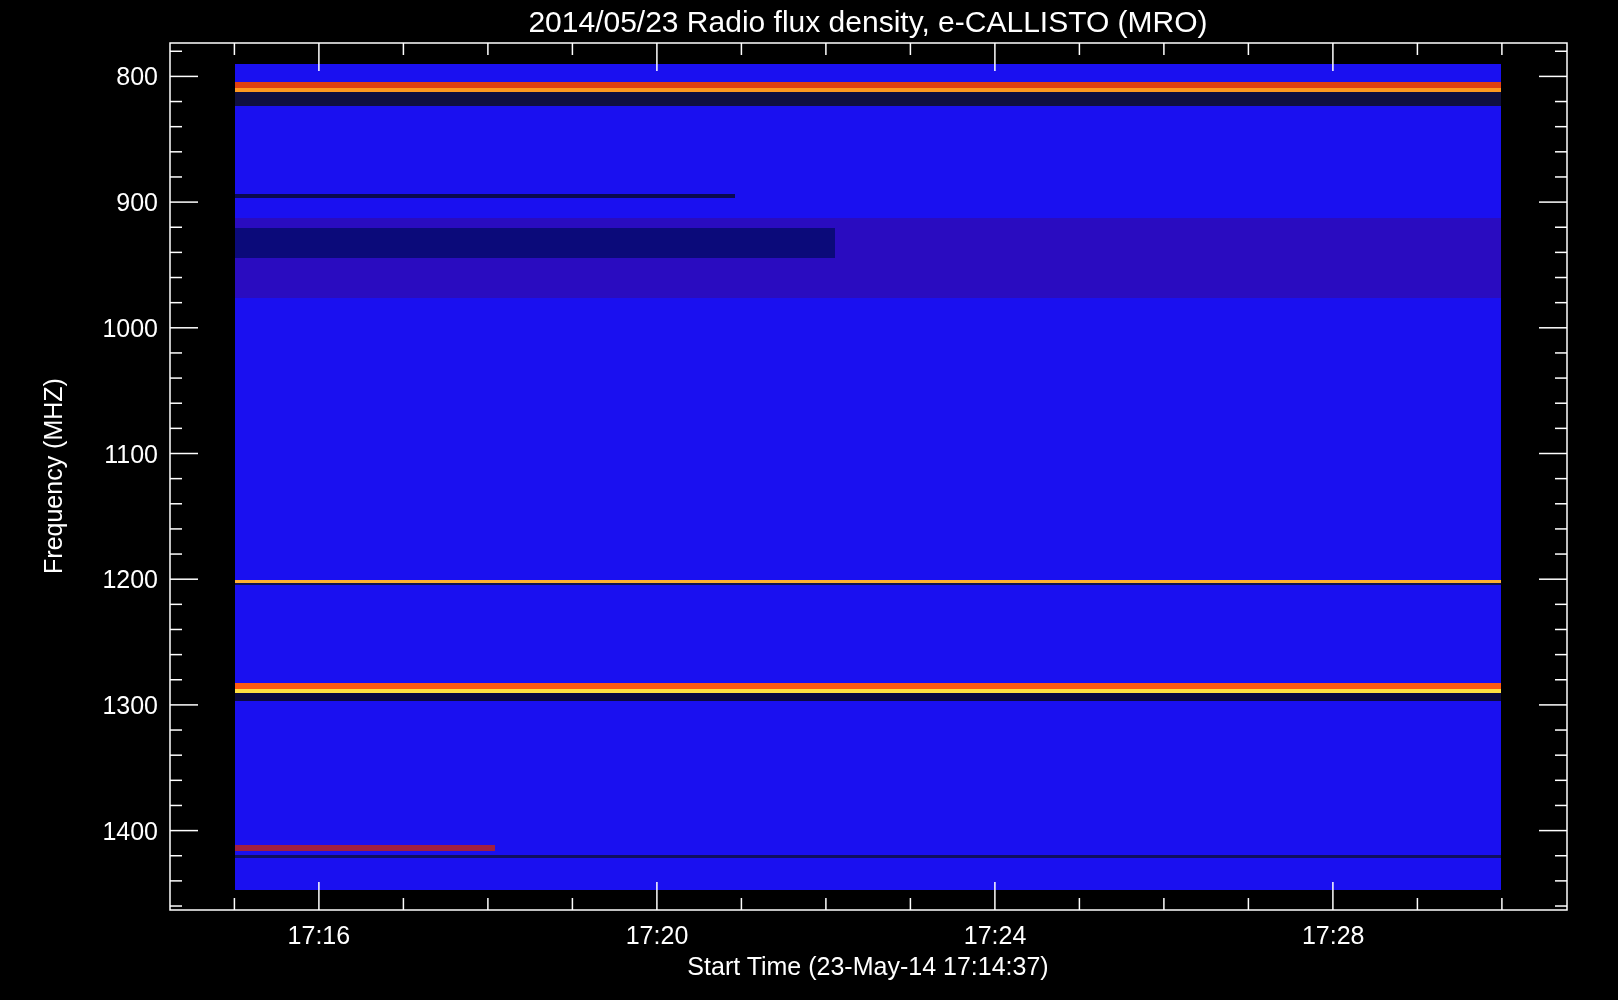 The width and height of the screenshot is (1618, 1000). Describe the element at coordinates (657, 935) in the screenshot. I see `tick-label: 17:20` at that location.